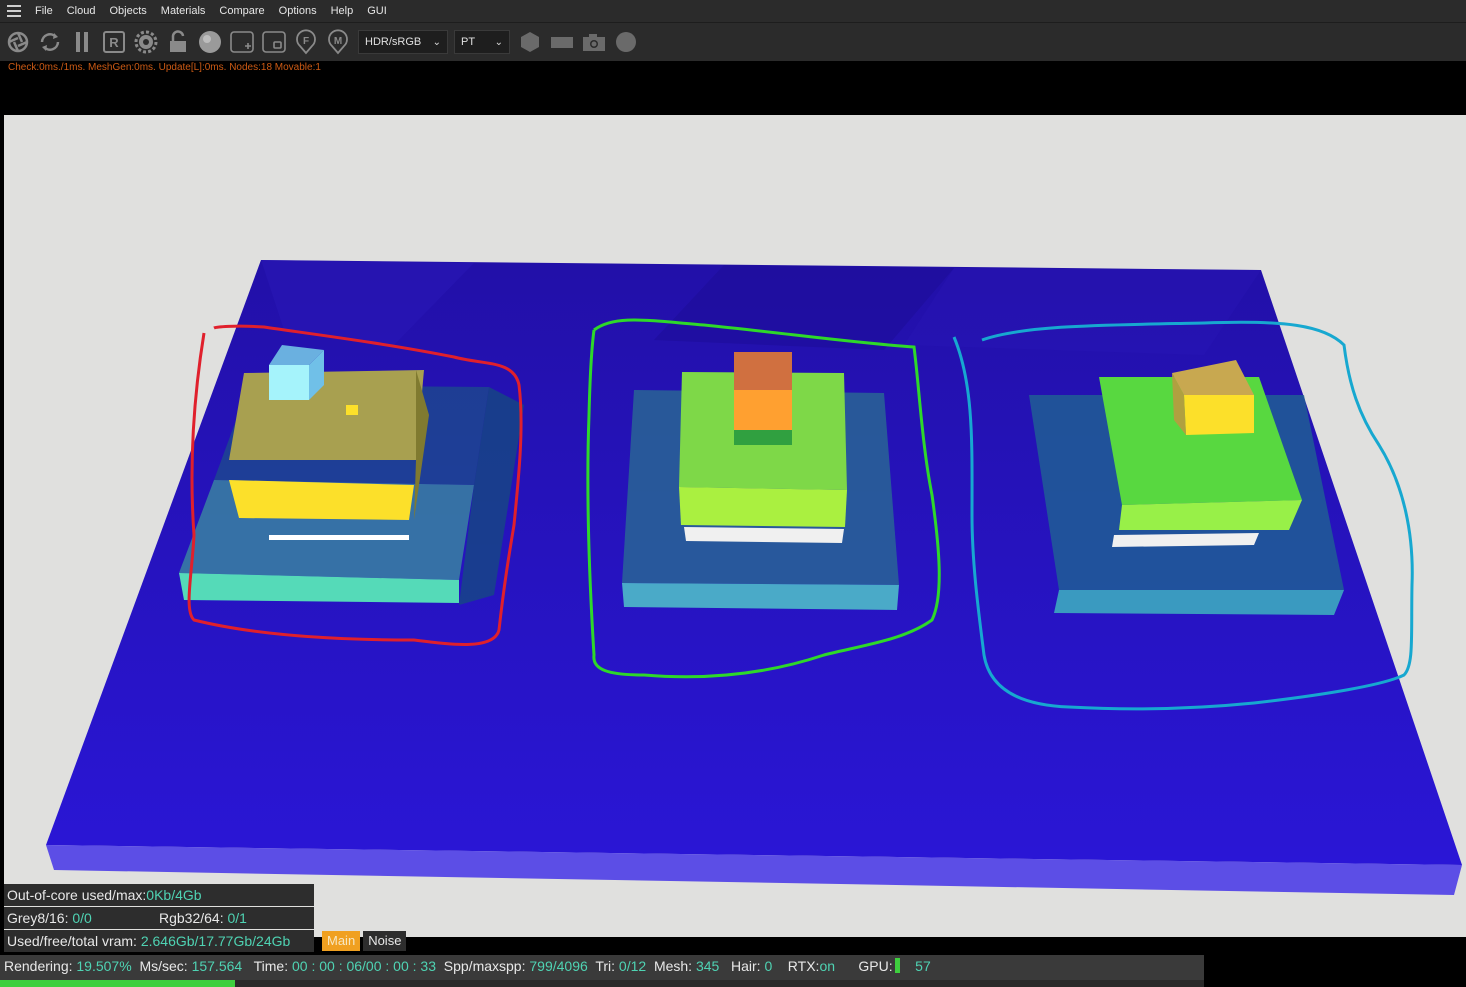 This screenshot has height=987, width=1466. Describe the element at coordinates (626, 42) in the screenshot. I see `circle-icon` at that location.